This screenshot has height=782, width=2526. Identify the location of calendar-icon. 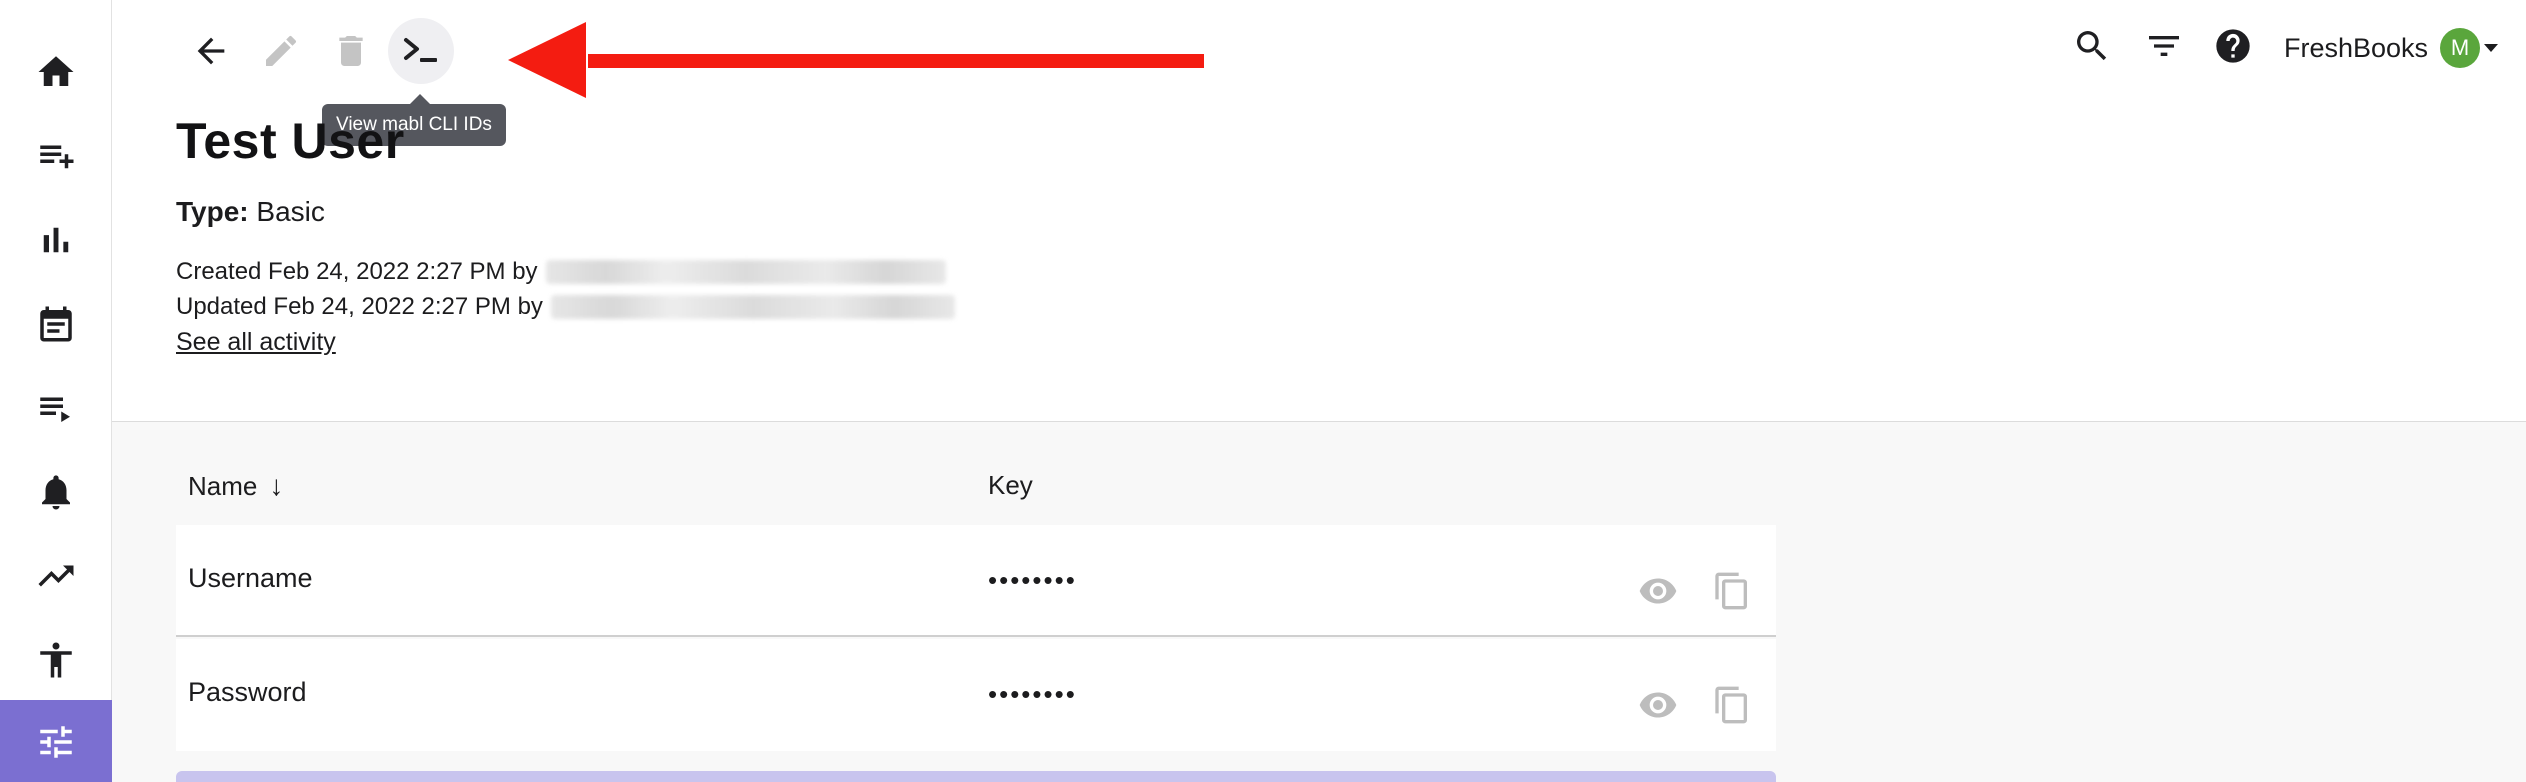
(56, 324).